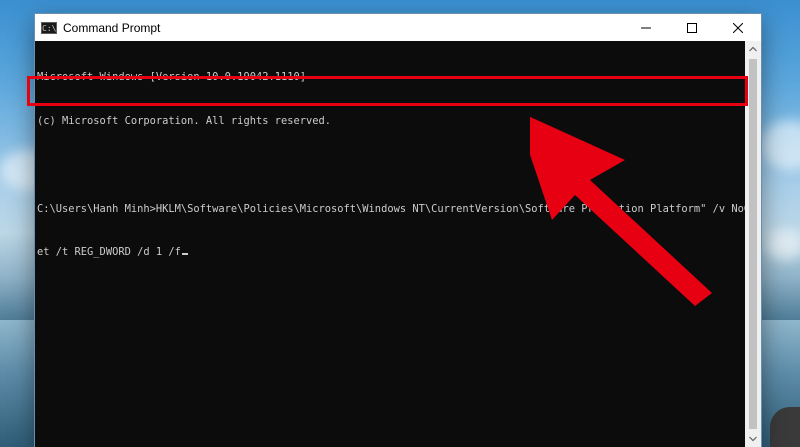 This screenshot has height=447, width=800. I want to click on vertical-scrollbar, so click(753, 244).